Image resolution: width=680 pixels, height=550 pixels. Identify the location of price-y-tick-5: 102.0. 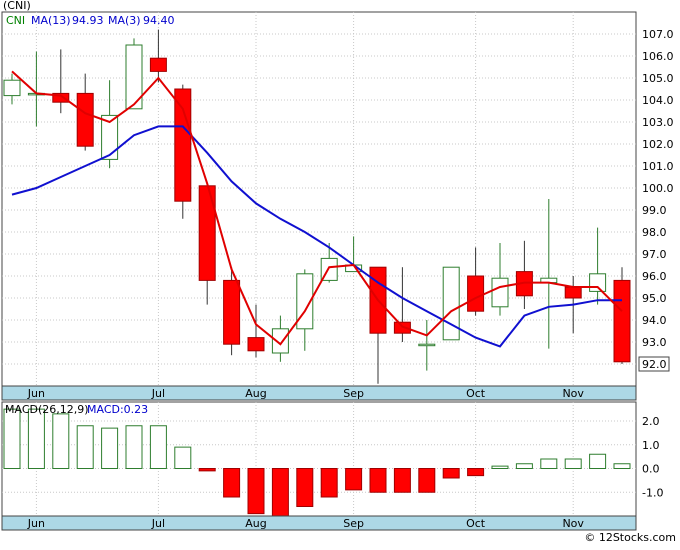
(658, 144).